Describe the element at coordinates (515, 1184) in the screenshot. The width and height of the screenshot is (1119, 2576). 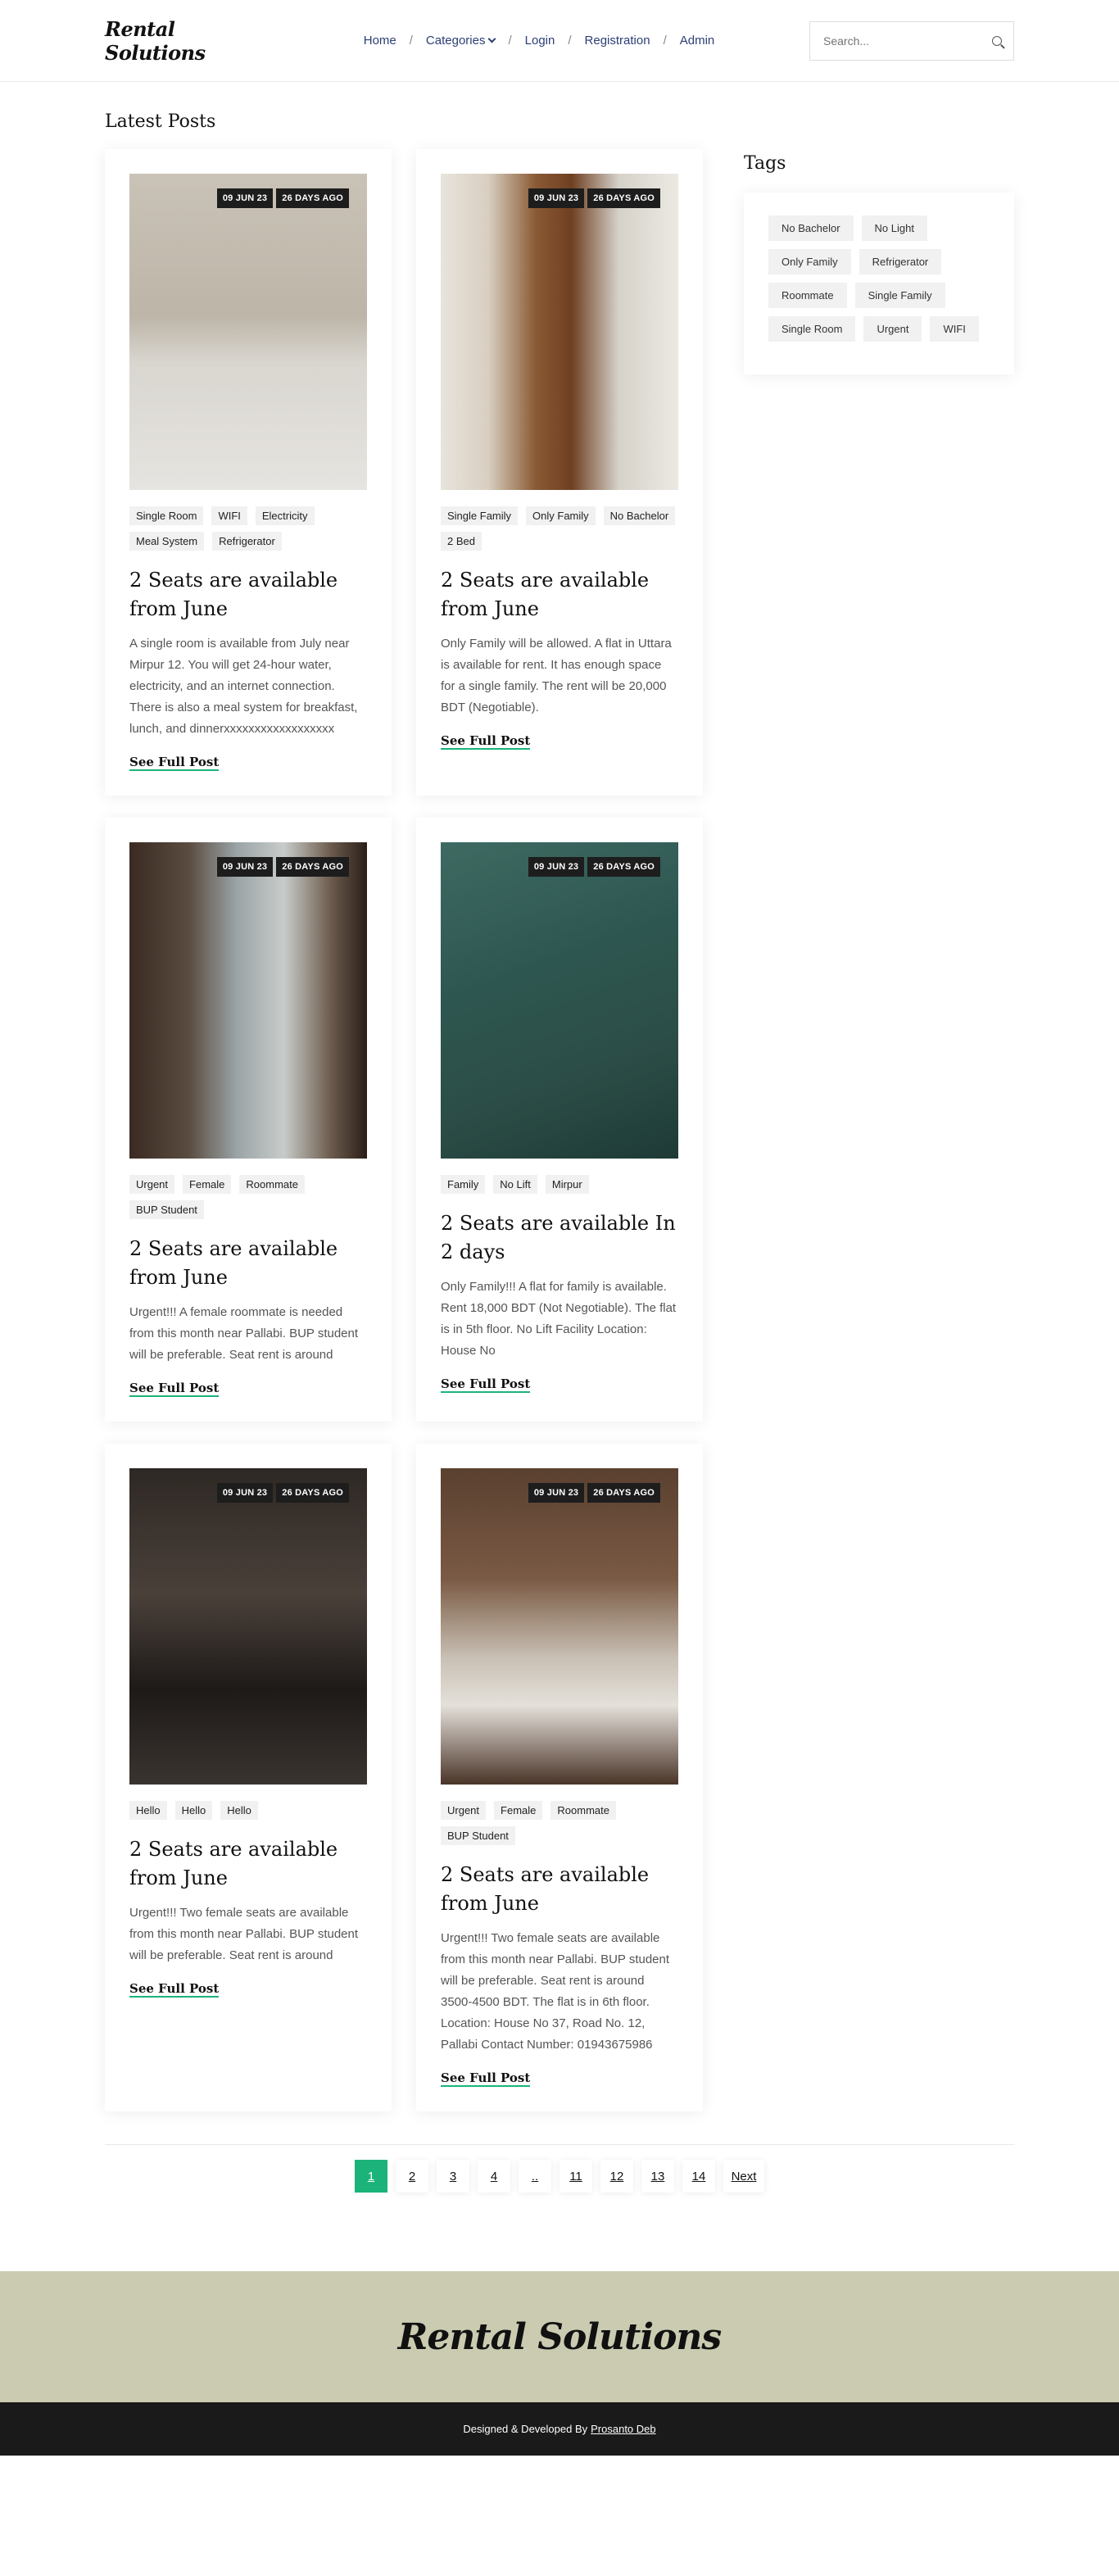
I see `post-tag: No Lift` at that location.